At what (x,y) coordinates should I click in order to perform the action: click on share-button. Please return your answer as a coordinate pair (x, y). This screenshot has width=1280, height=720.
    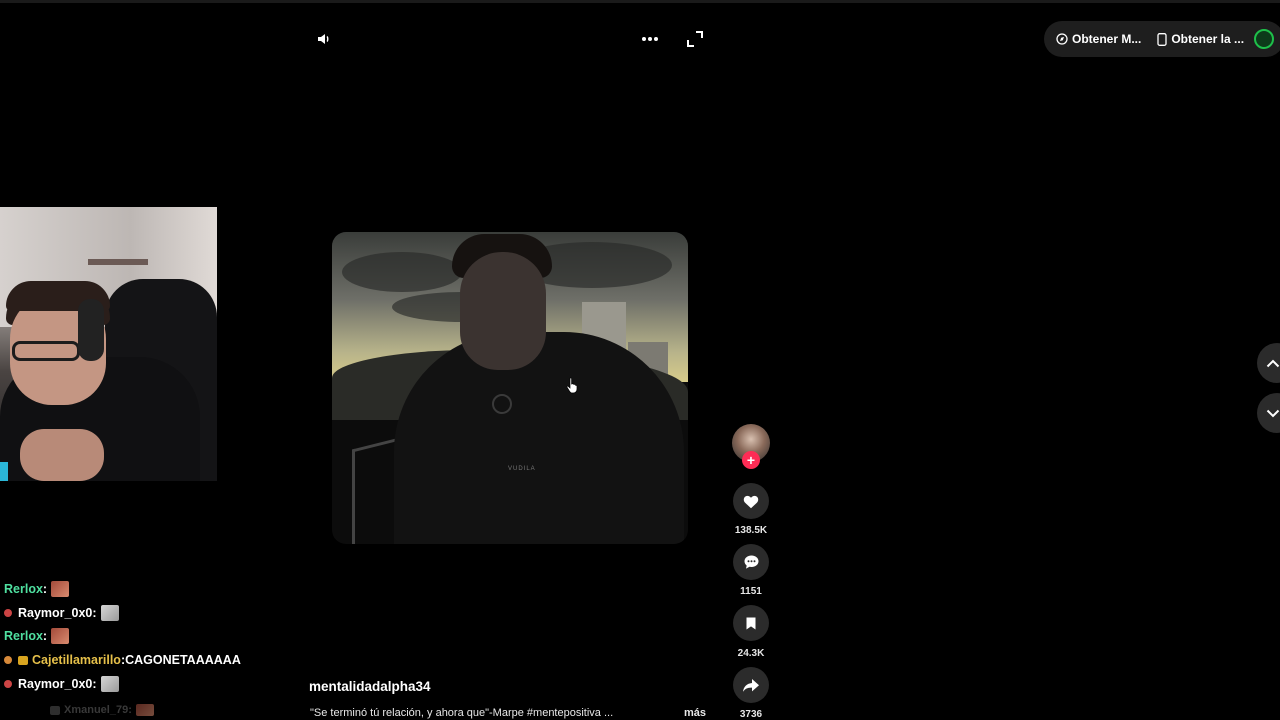
    Looking at the image, I should click on (751, 685).